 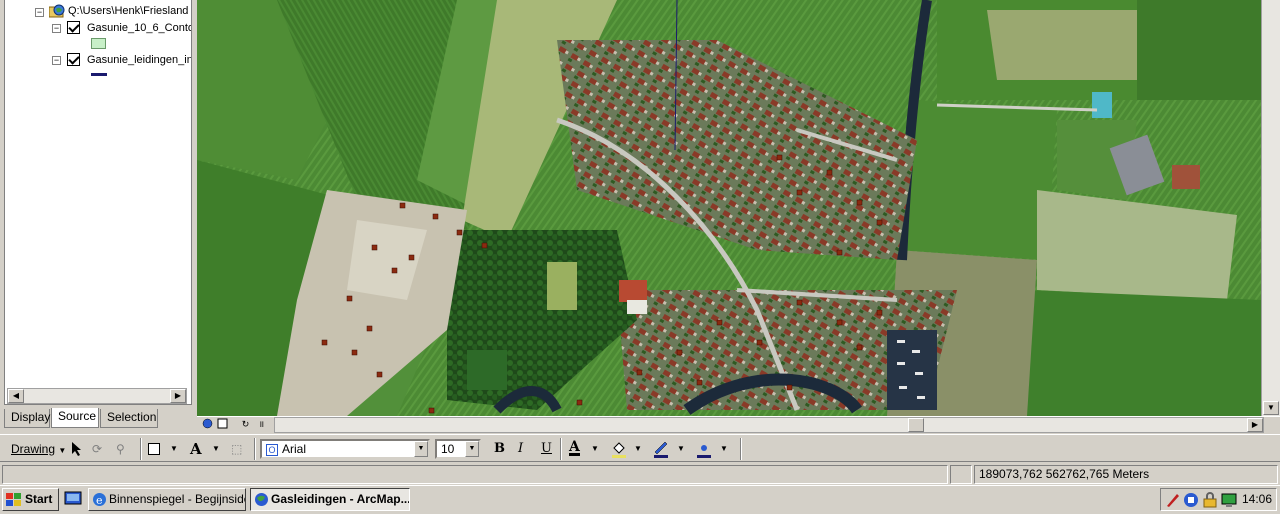 I want to click on tab-display: Display, so click(x=27, y=418).